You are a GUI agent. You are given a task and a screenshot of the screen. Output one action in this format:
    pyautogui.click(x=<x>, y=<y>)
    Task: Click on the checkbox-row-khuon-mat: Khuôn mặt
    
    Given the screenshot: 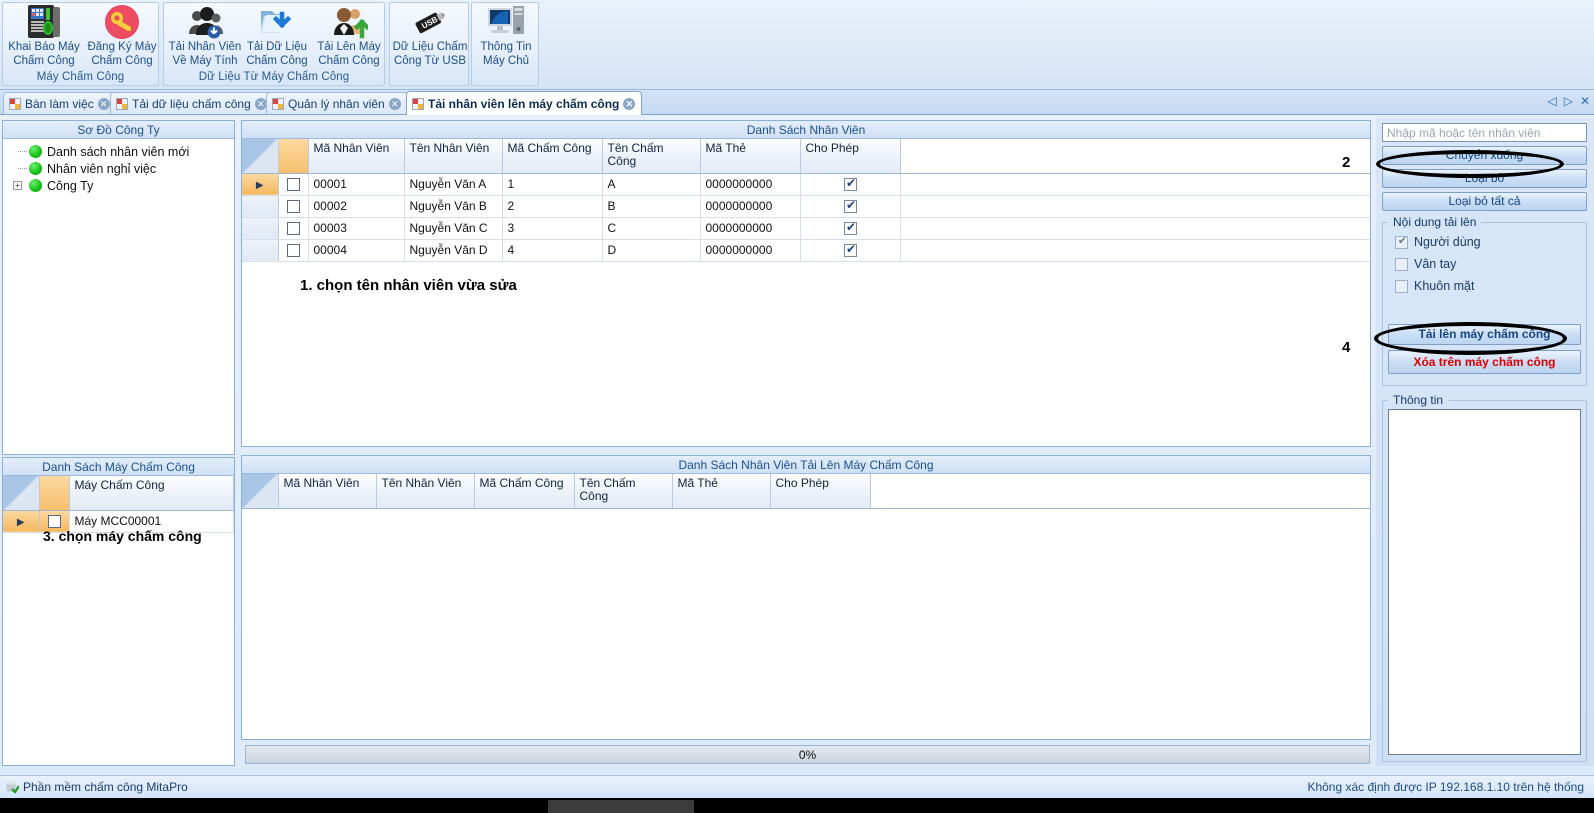 What is the action you would take?
    pyautogui.click(x=1484, y=286)
    